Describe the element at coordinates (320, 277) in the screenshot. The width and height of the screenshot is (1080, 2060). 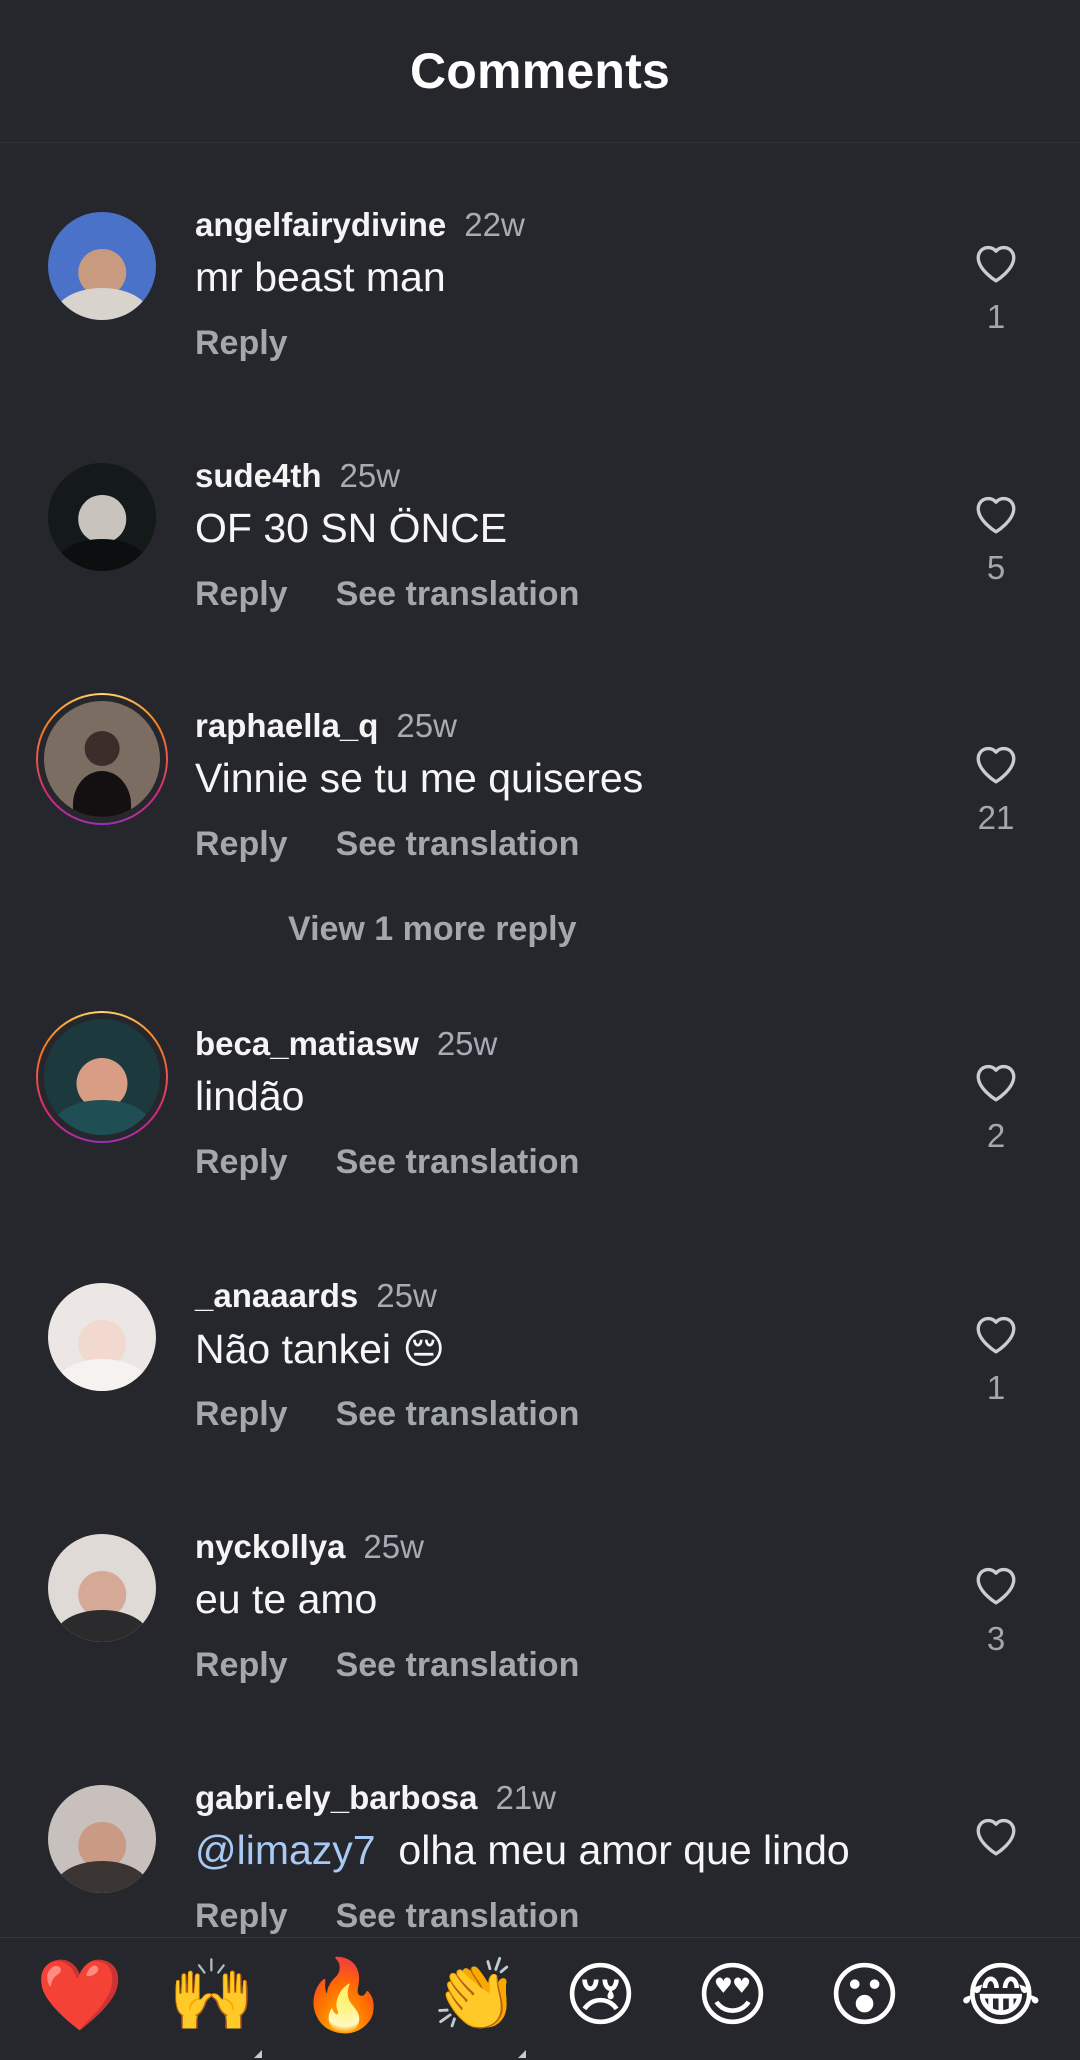
I see `comment-text: mr beast man` at that location.